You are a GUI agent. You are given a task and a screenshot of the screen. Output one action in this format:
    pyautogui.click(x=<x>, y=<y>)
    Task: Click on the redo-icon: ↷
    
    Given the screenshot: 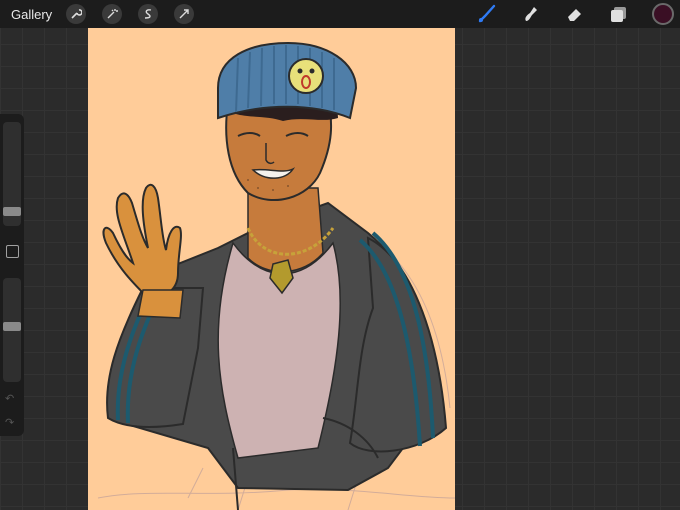 What is the action you would take?
    pyautogui.click(x=9, y=422)
    